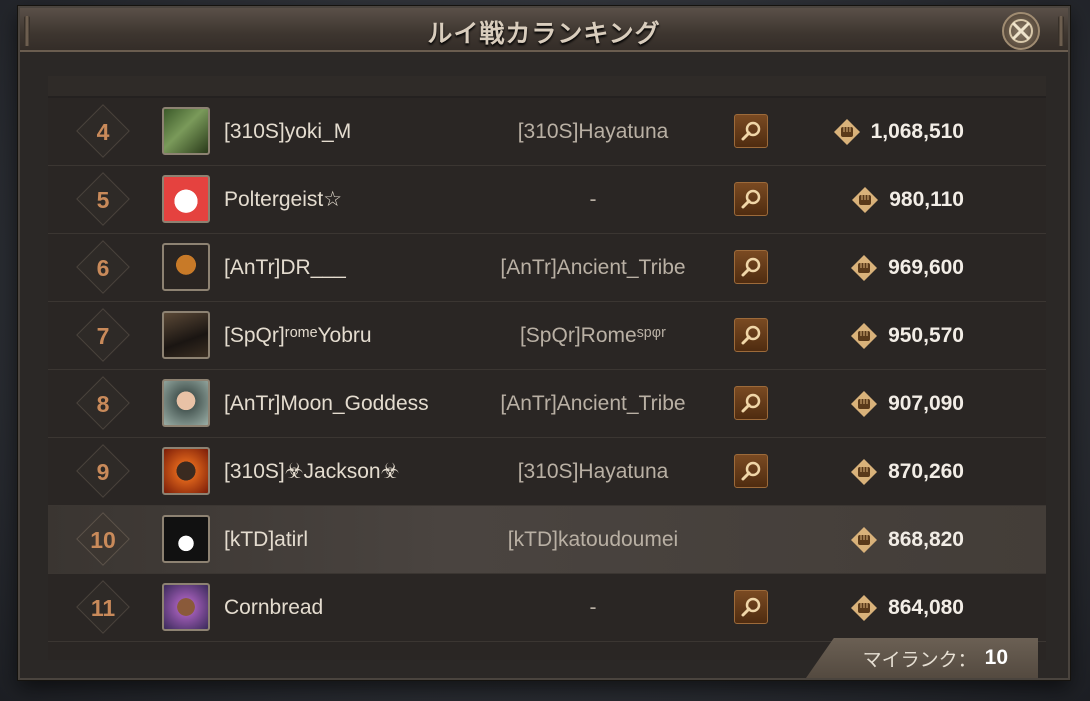 The width and height of the screenshot is (1090, 701). I want to click on power-value: 950,570, so click(926, 335).